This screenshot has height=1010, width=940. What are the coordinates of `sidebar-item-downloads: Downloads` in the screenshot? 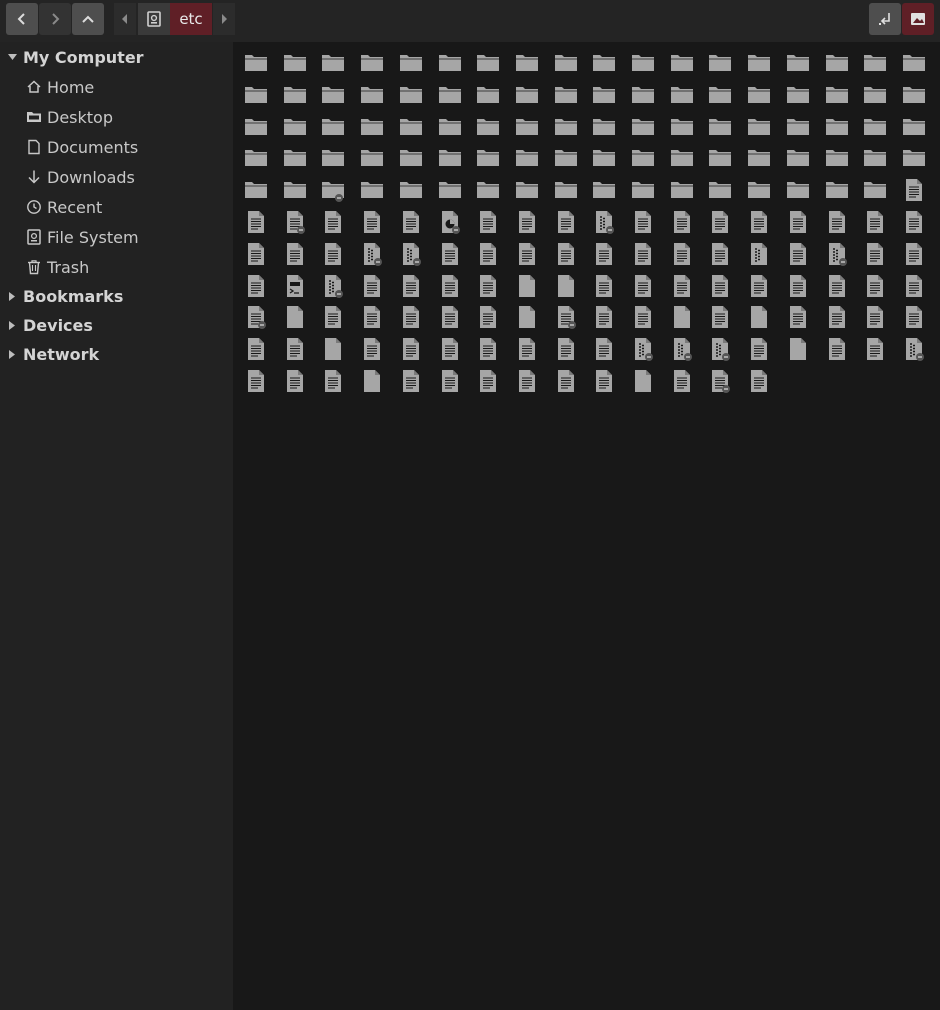 It's located at (116, 177).